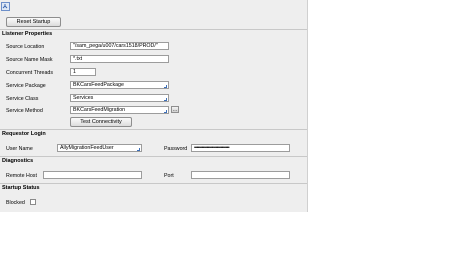  Describe the element at coordinates (27, 34) in the screenshot. I see `listener-properties-header: Listener Properties` at that location.